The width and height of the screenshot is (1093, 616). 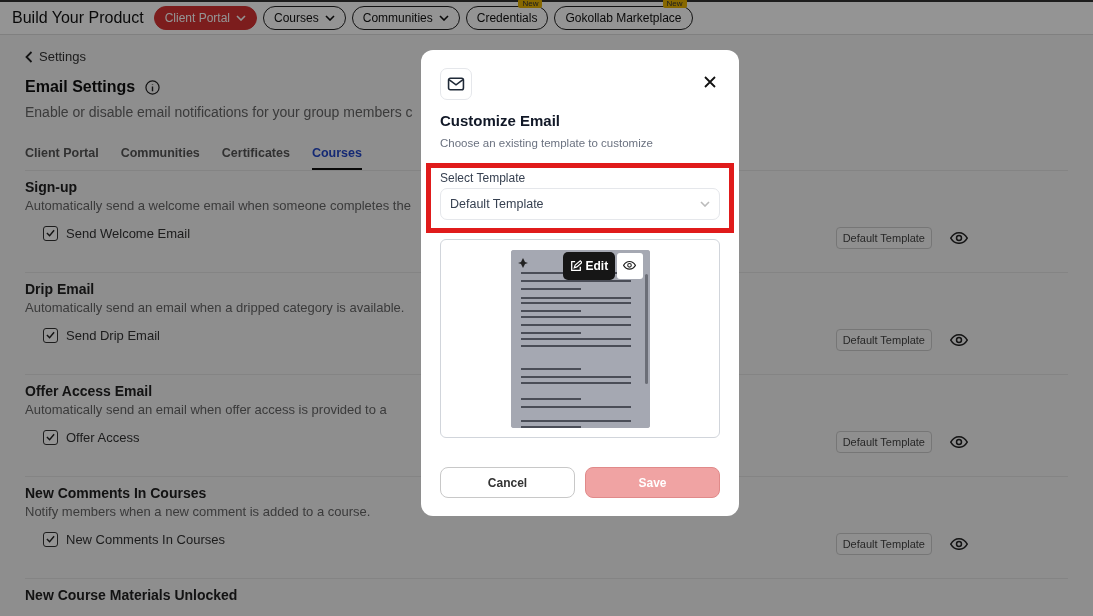 I want to click on settings-tab: Communities, so click(x=160, y=158).